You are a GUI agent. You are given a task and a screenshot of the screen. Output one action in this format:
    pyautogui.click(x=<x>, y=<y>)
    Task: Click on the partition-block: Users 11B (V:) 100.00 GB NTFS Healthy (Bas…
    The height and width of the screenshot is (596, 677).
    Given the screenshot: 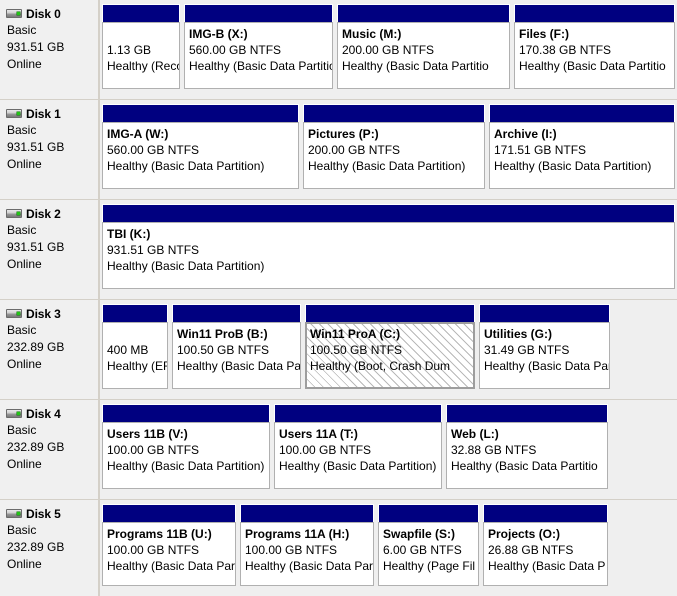 What is the action you would take?
    pyautogui.click(x=186, y=446)
    